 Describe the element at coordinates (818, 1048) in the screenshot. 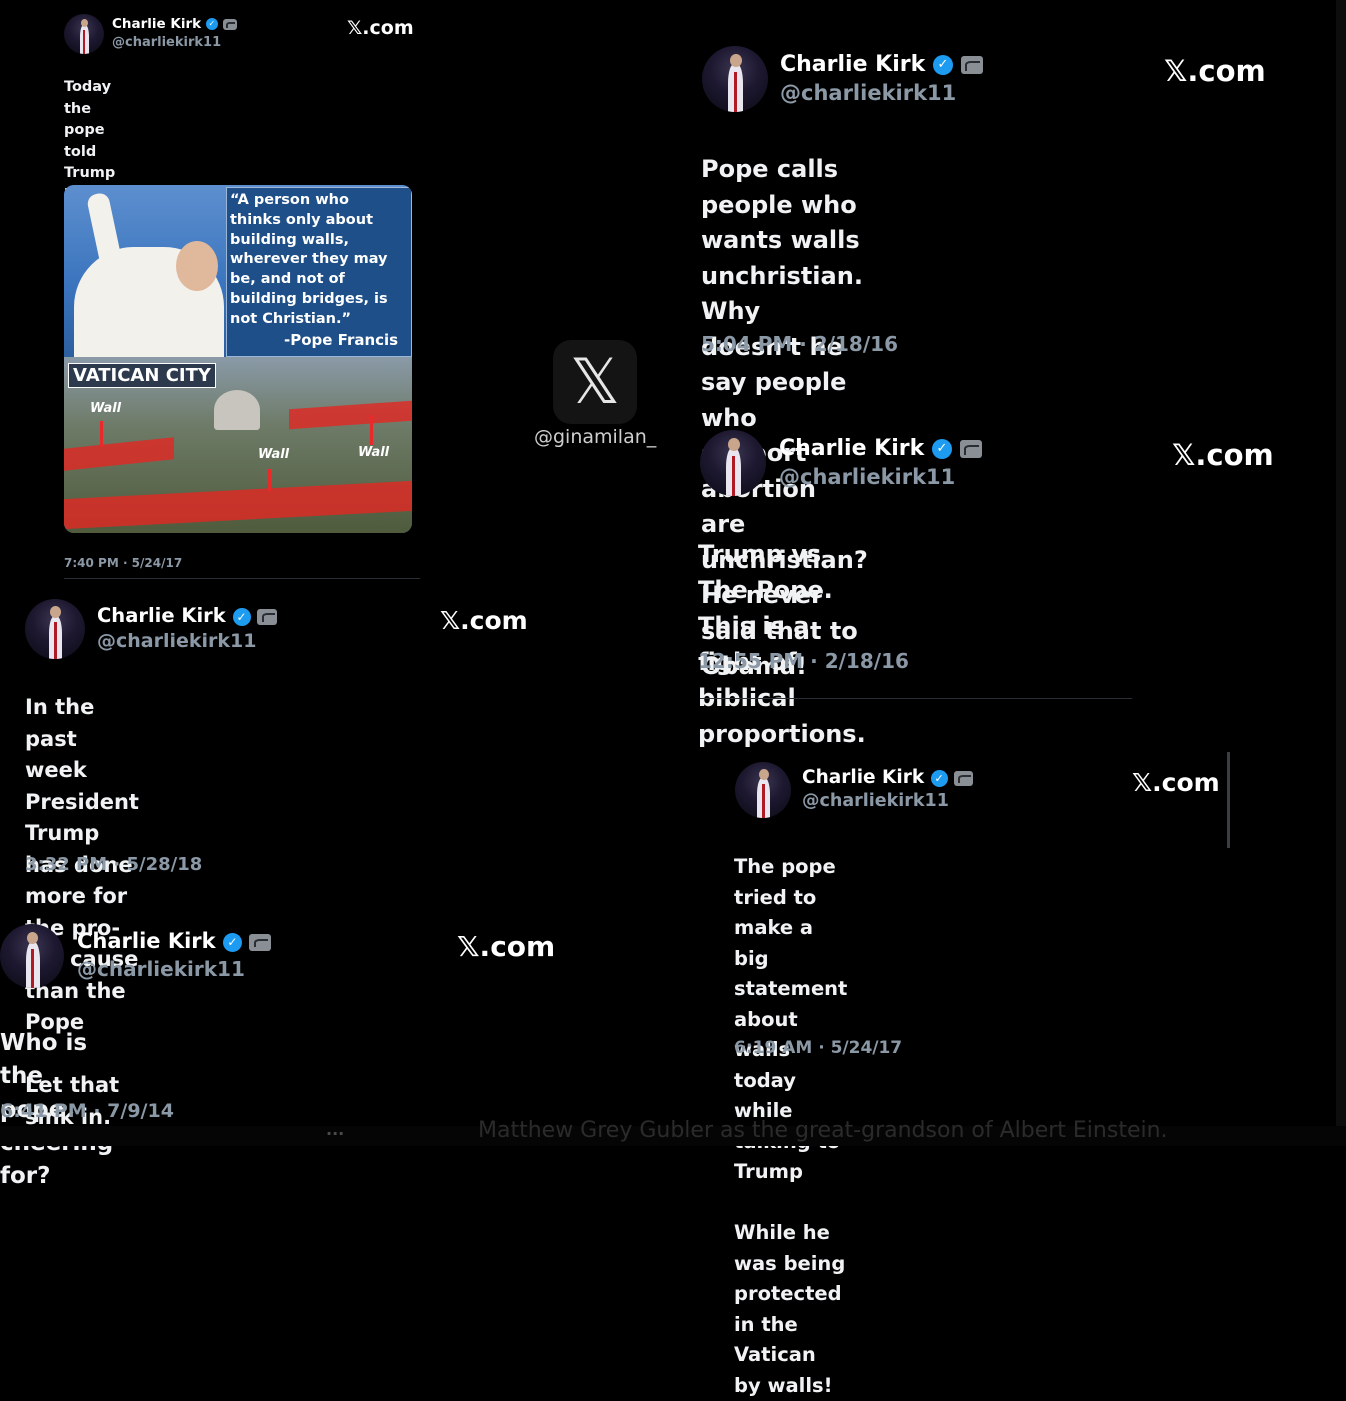

I see `tweet-timestamp: 6:19 AM · 5/24/17` at that location.